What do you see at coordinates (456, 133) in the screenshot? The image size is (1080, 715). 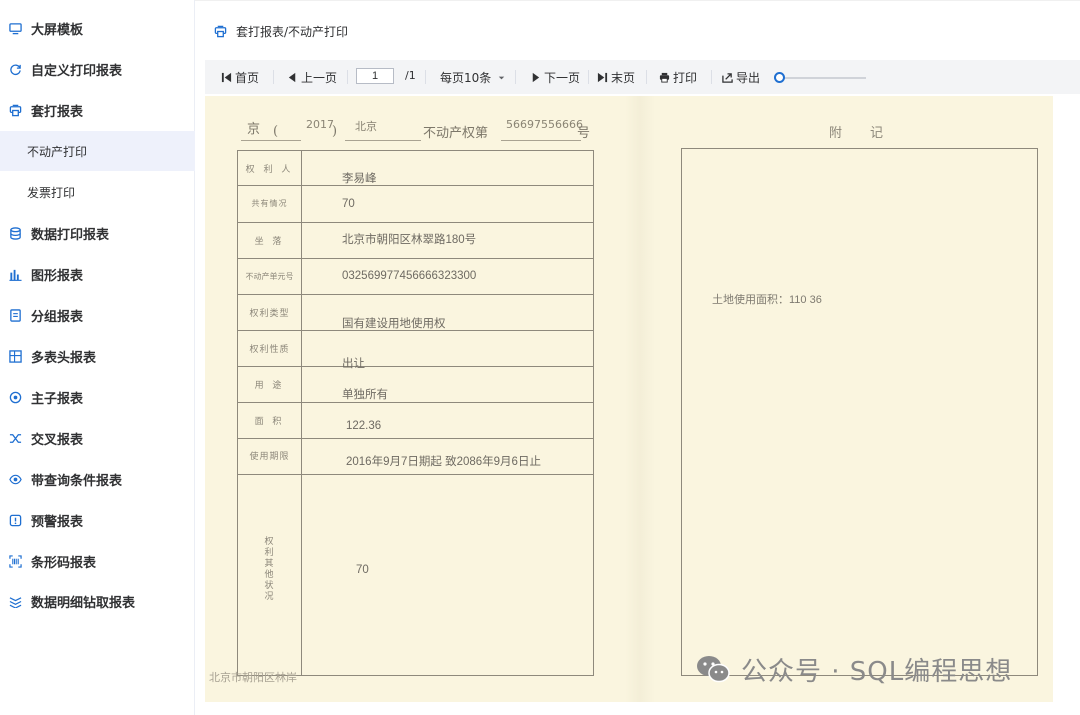 I see `cert-title: 不动产权第` at bounding box center [456, 133].